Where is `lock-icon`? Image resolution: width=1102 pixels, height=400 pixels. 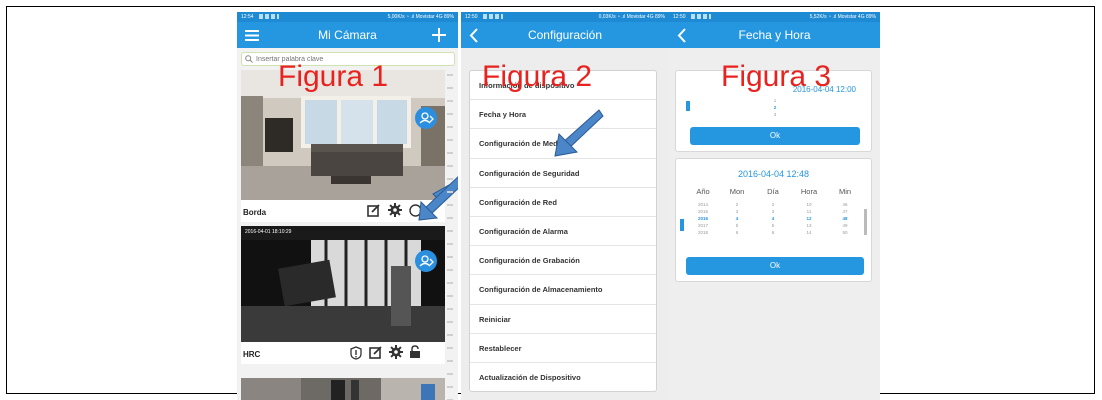 lock-icon is located at coordinates (415, 352).